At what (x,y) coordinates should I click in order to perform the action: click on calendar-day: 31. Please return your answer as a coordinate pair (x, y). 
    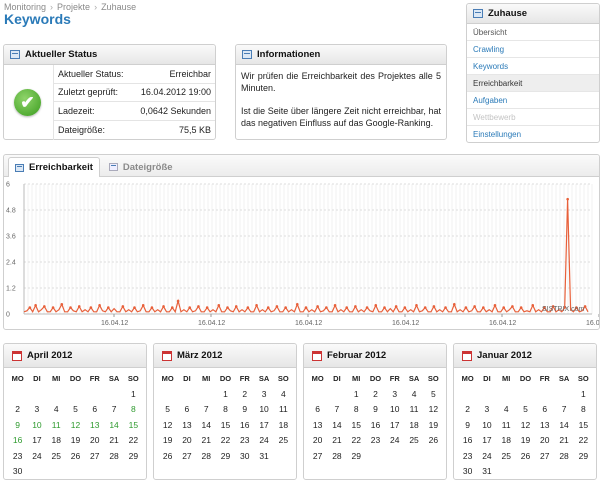
    Looking at the image, I should click on (263, 457).